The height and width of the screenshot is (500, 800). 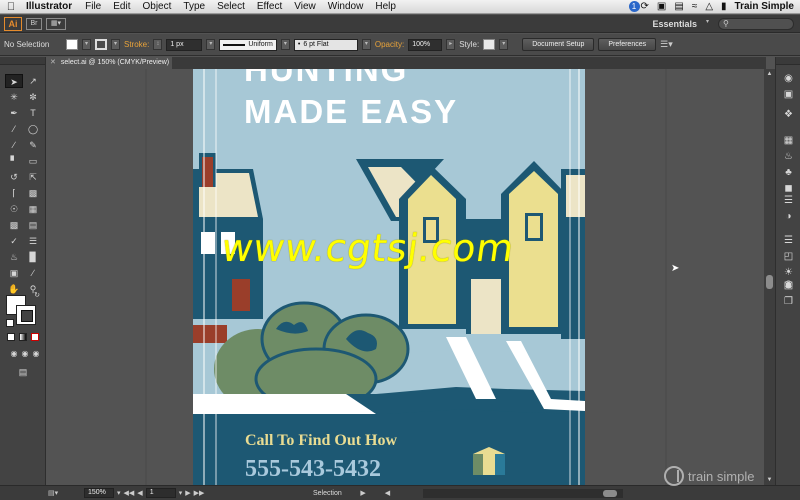 I want to click on color-panel-icon: ◉, so click(x=788, y=78).